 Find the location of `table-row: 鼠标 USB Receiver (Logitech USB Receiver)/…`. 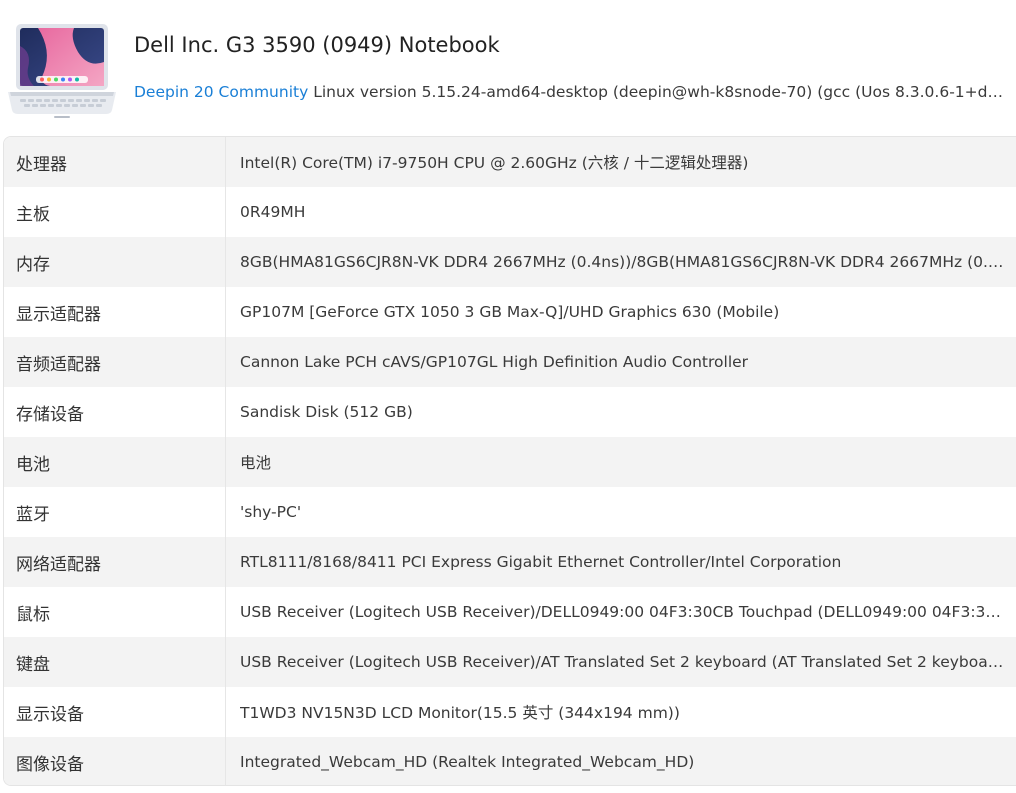

table-row: 鼠标 USB Receiver (Logitech USB Receiver)/… is located at coordinates (510, 612).